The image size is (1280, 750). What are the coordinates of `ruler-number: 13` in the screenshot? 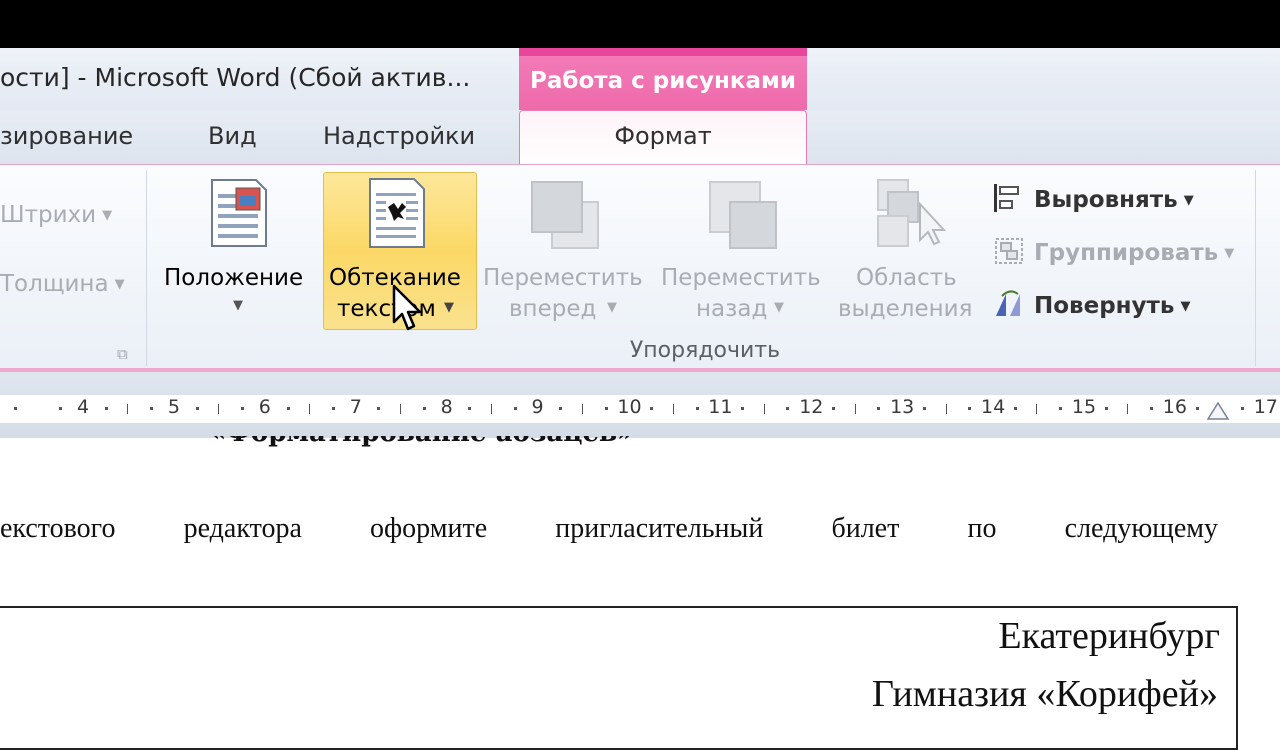 It's located at (902, 407).